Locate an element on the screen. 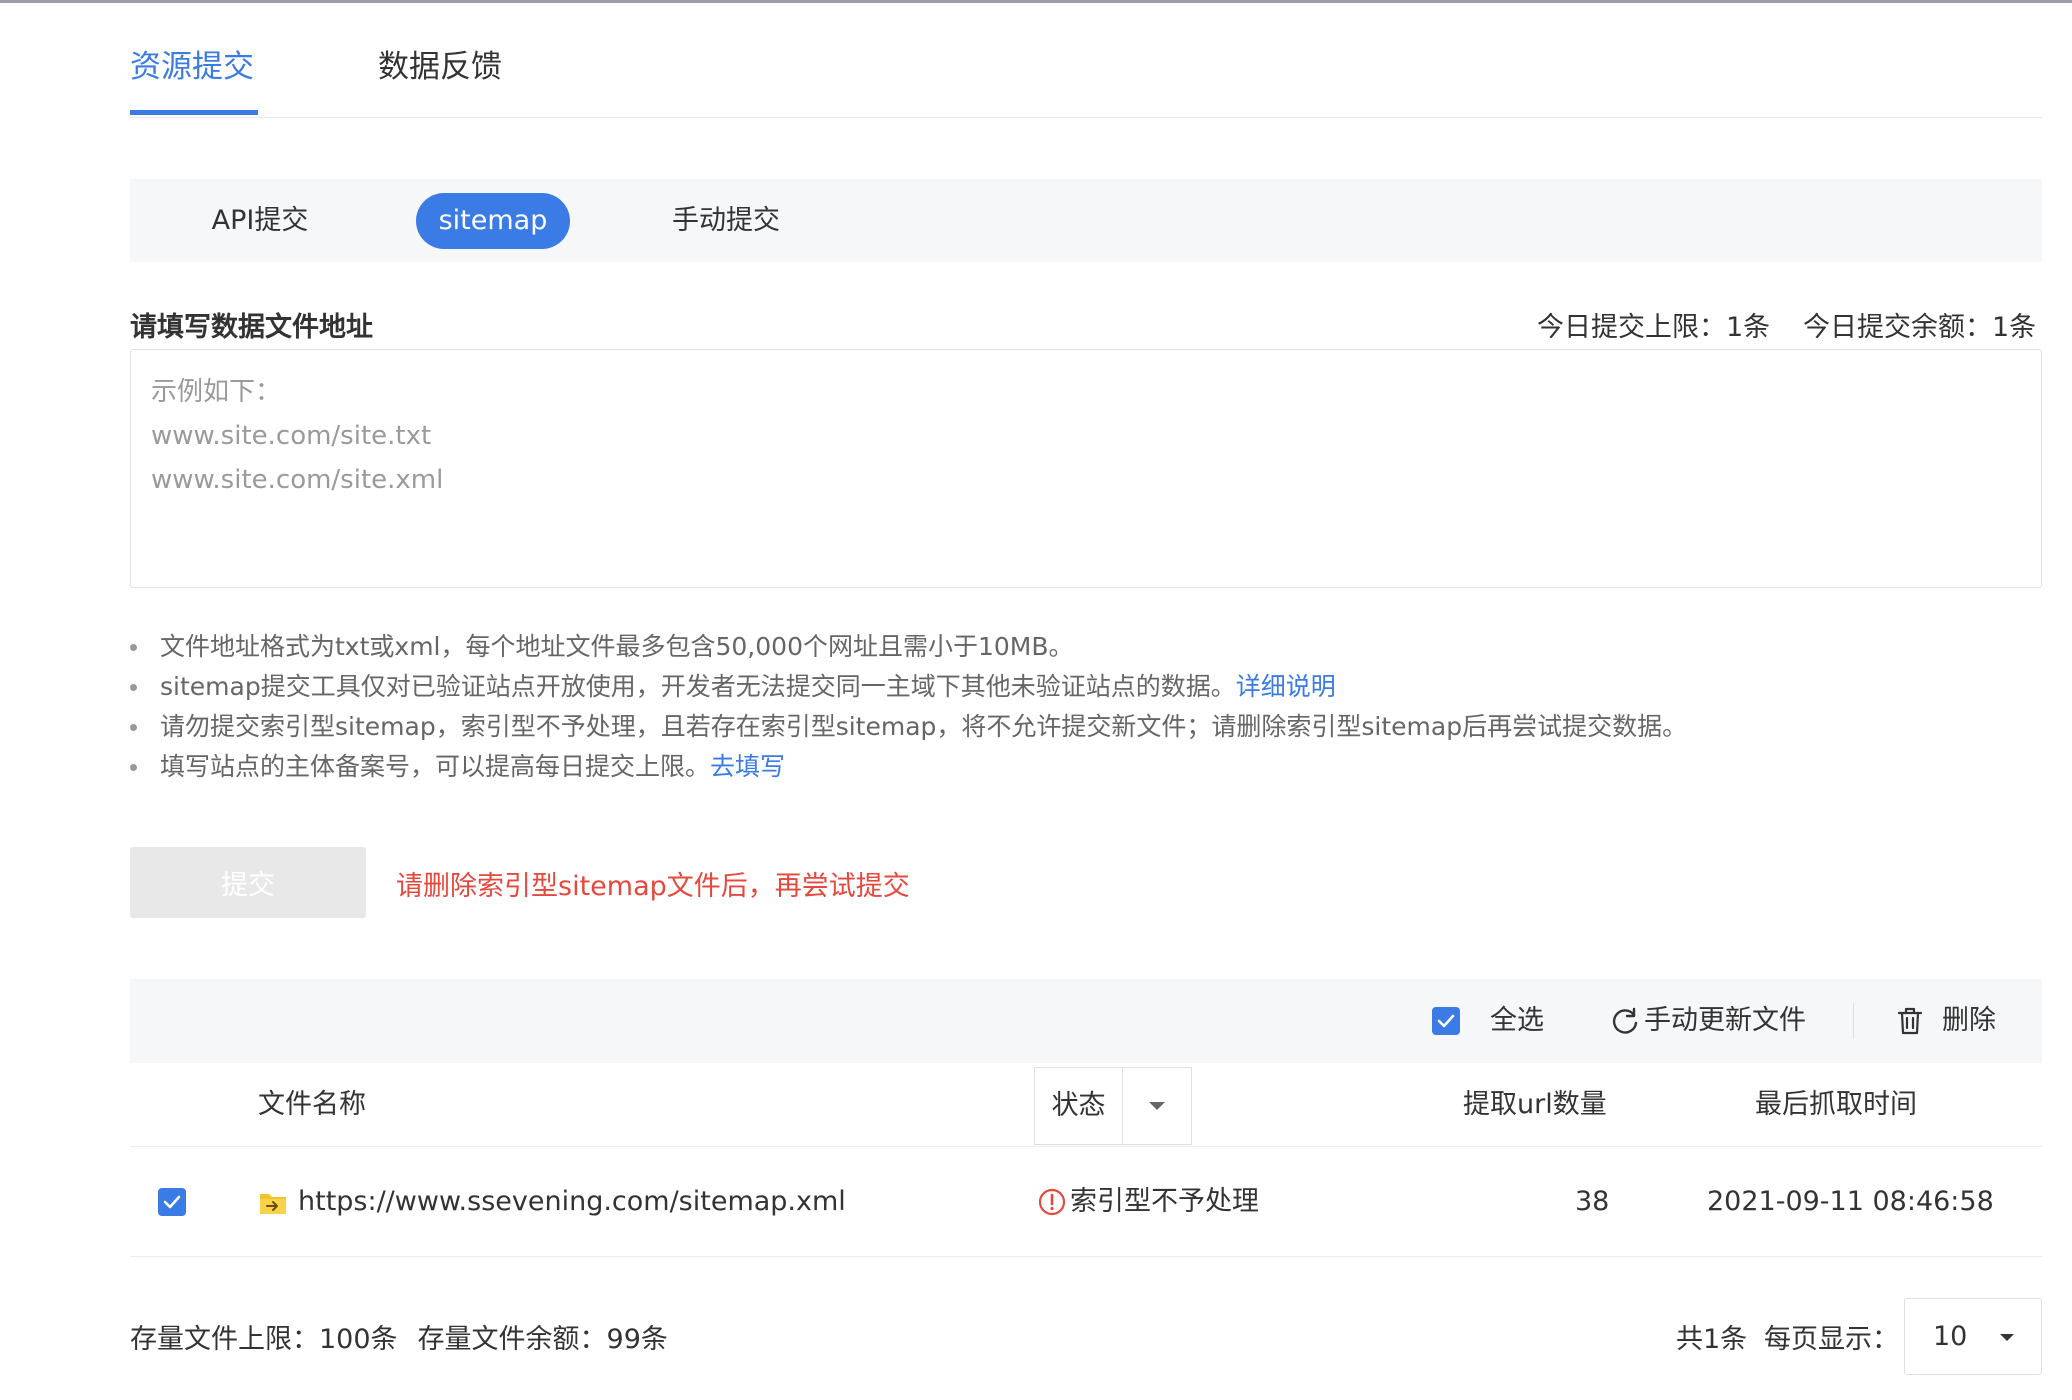 The width and height of the screenshot is (2072, 1400). tab-data-feedback: 数据反馈 is located at coordinates (440, 67).